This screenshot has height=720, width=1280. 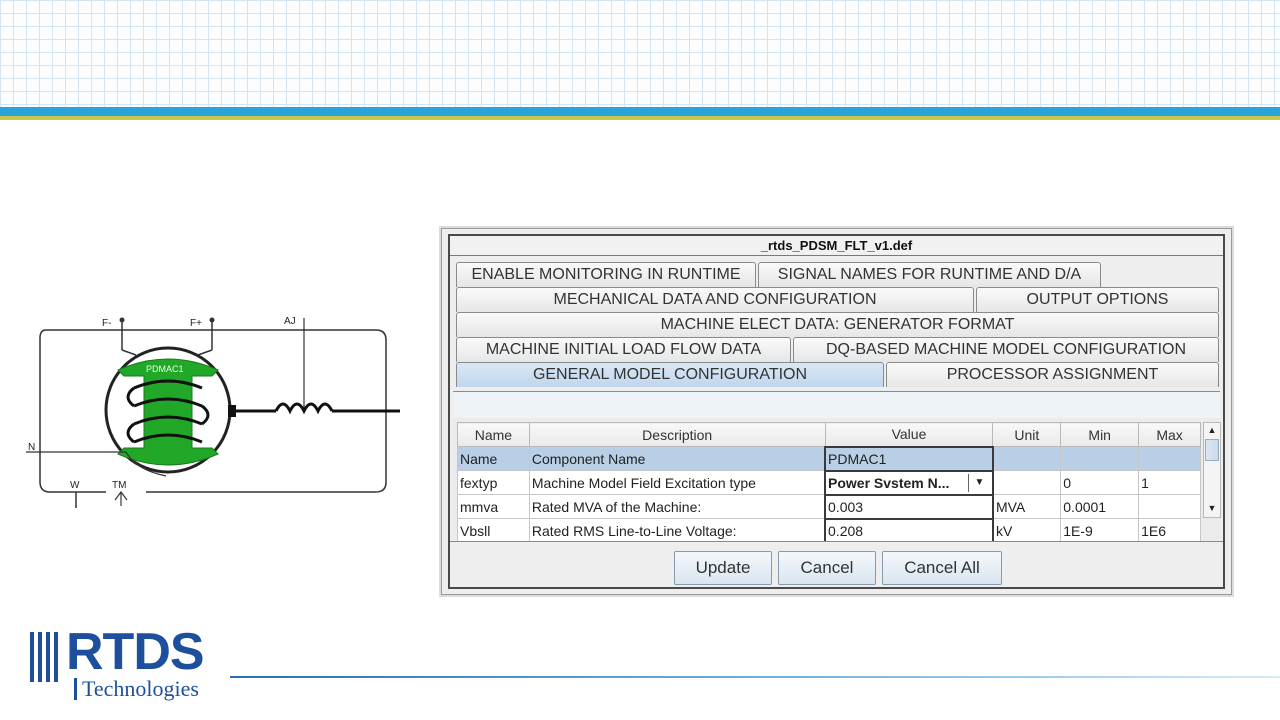 What do you see at coordinates (640, 118) in the screenshot?
I see `header-band-gold` at bounding box center [640, 118].